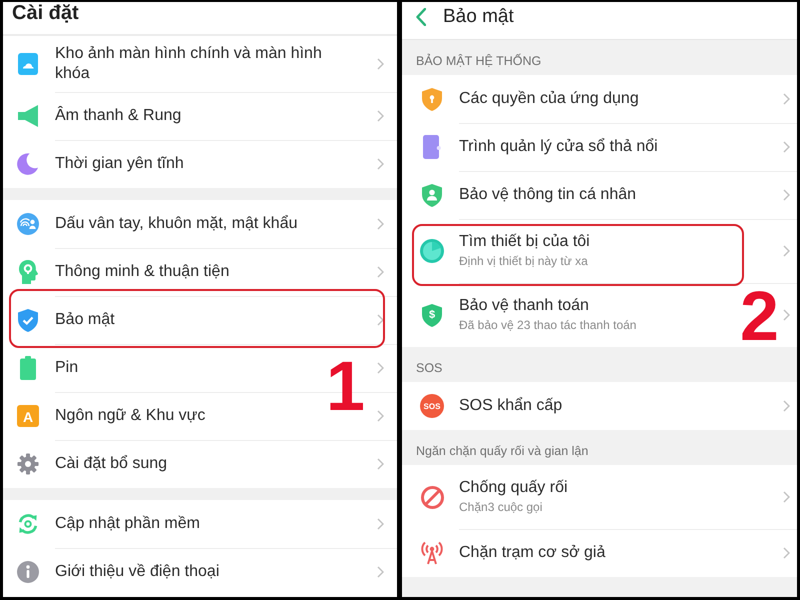 This screenshot has width=800, height=600. I want to click on settings-item: Âm thanh & Rung, so click(200, 116).